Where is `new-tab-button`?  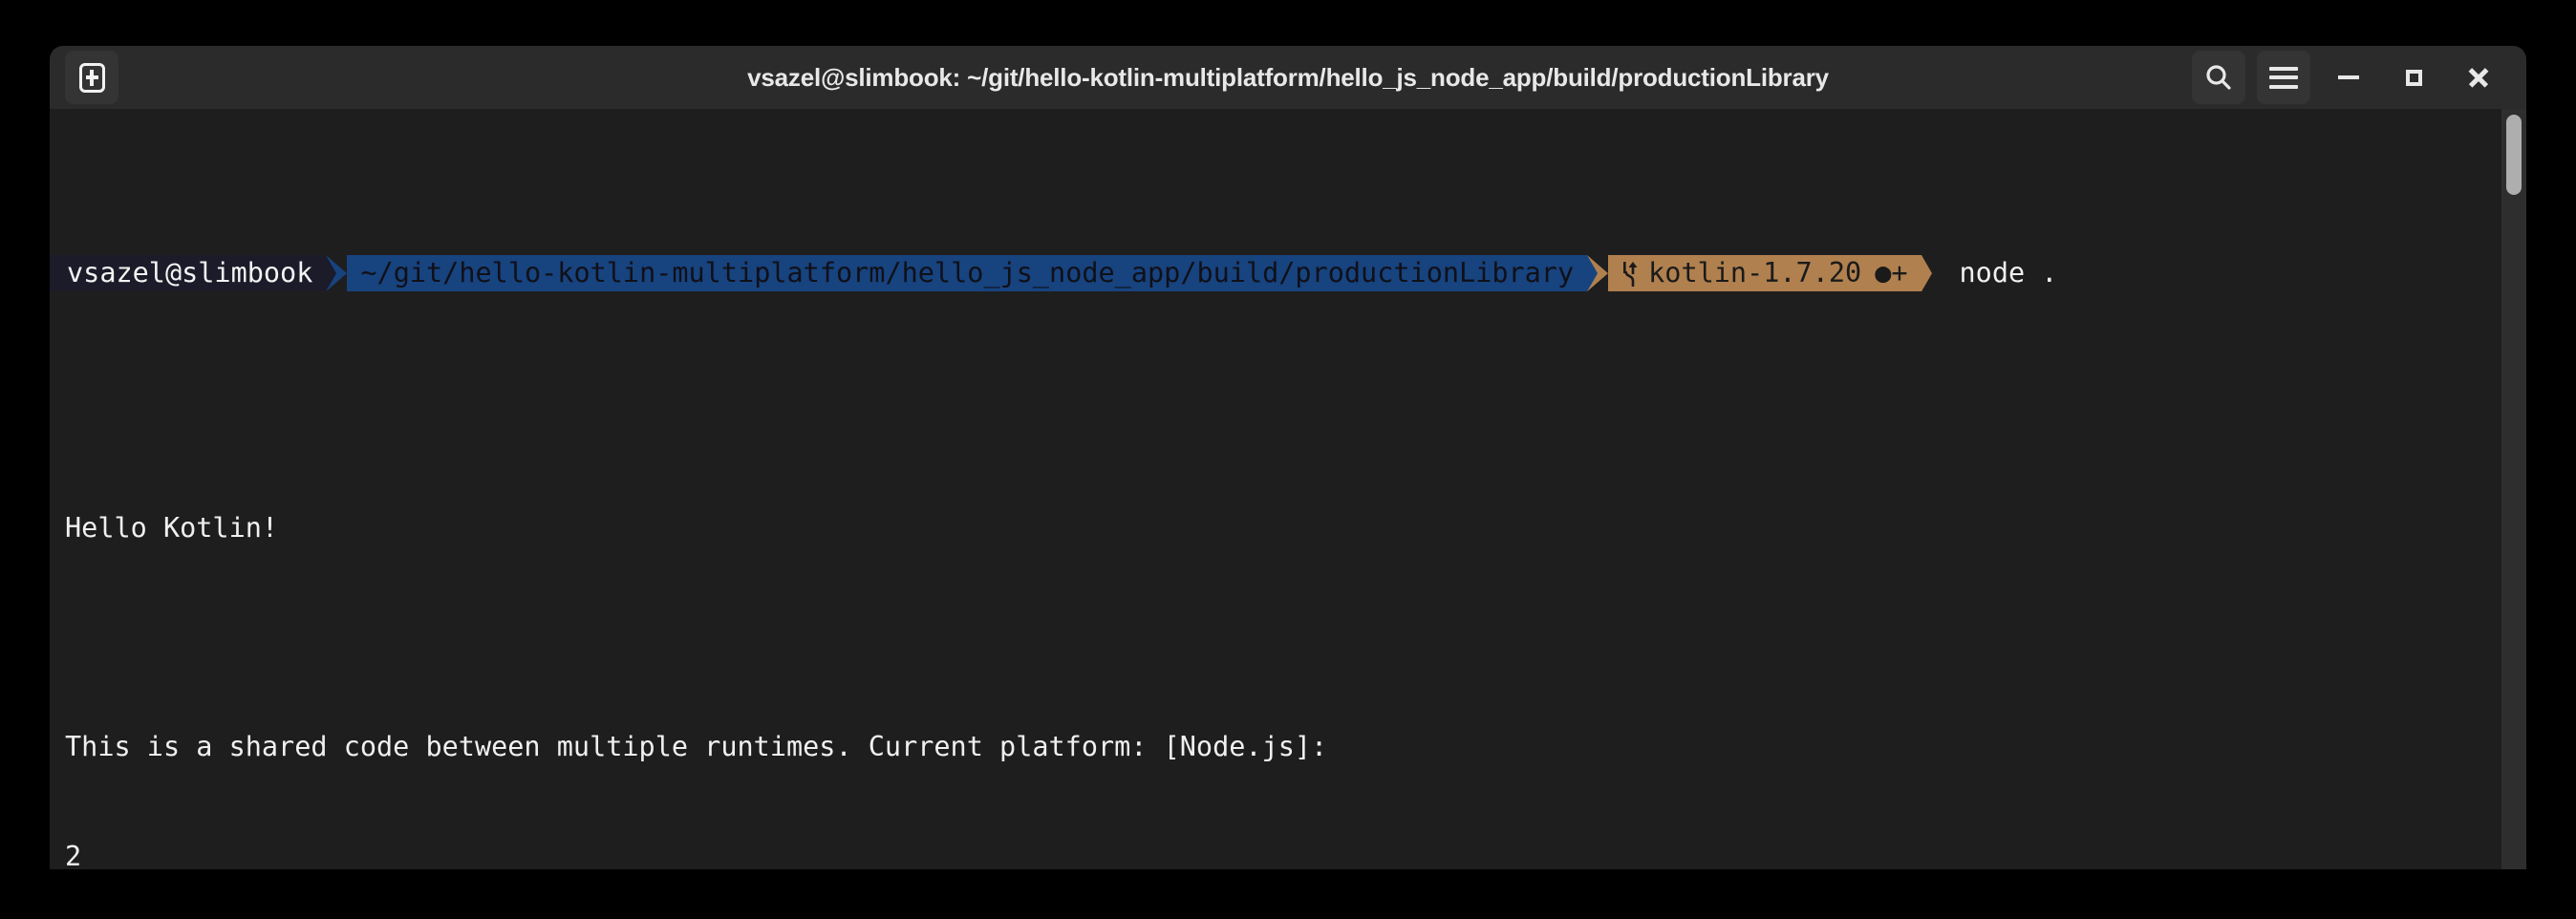 new-tab-button is located at coordinates (91, 77).